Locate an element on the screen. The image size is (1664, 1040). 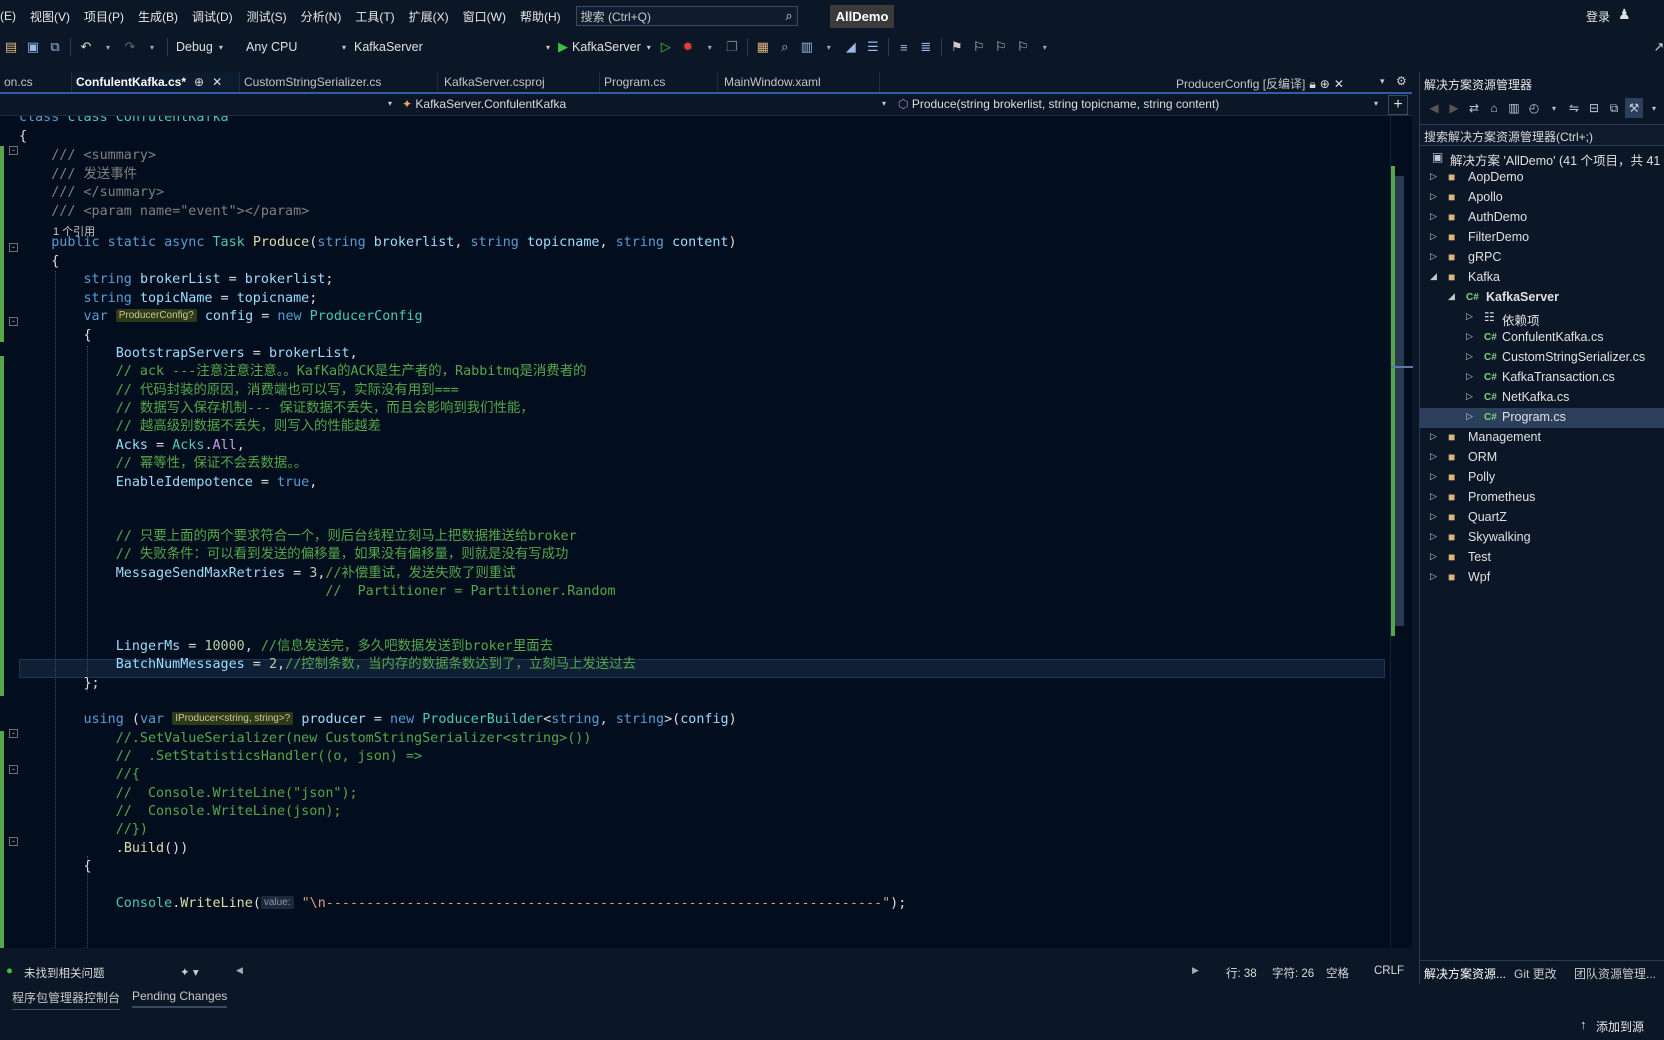
sync-icon: ⇄ is located at coordinates (1474, 108).